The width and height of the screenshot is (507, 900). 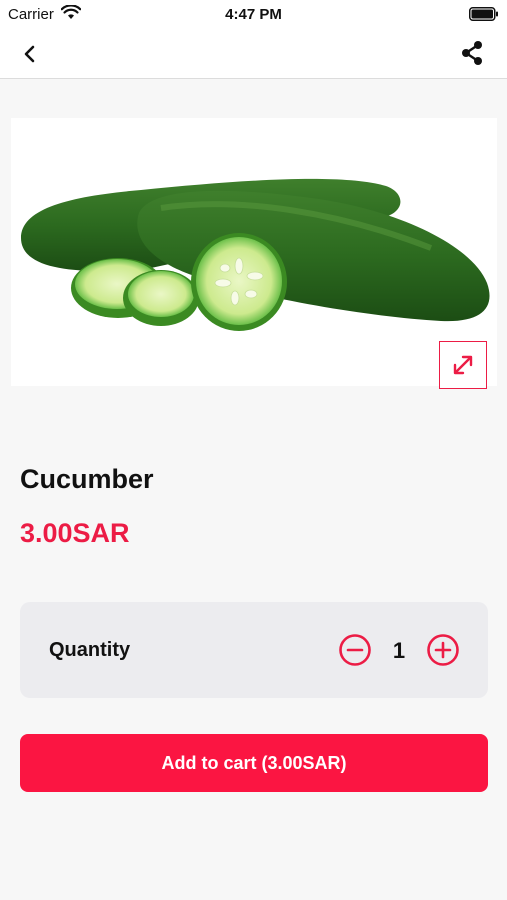 I want to click on battery-full-icon, so click(x=484, y=16).